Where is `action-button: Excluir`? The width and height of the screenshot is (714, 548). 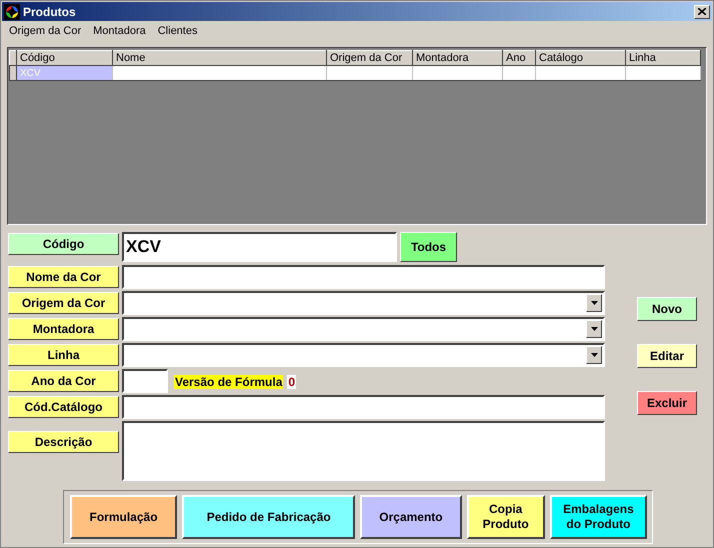
action-button: Excluir is located at coordinates (667, 403).